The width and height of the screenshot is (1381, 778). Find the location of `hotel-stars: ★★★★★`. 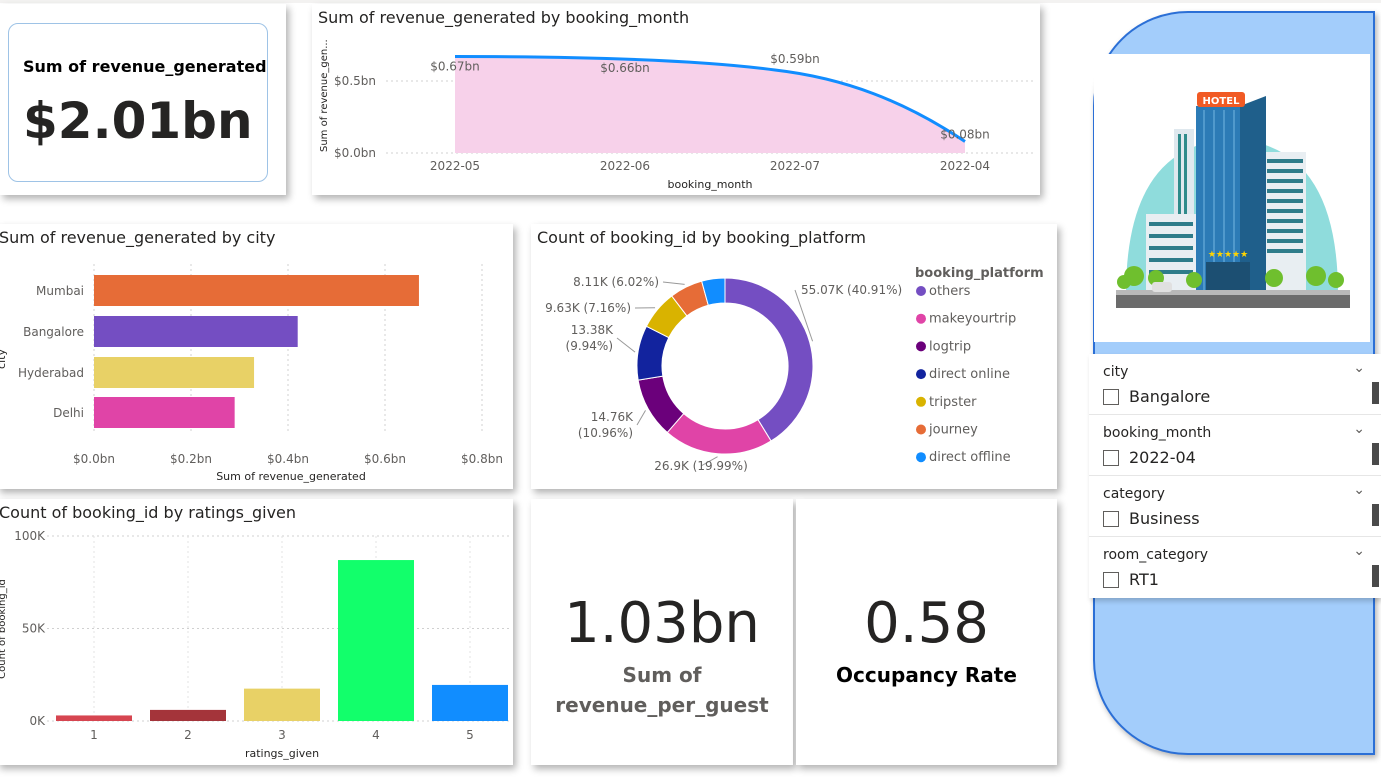

hotel-stars: ★★★★★ is located at coordinates (1228, 255).